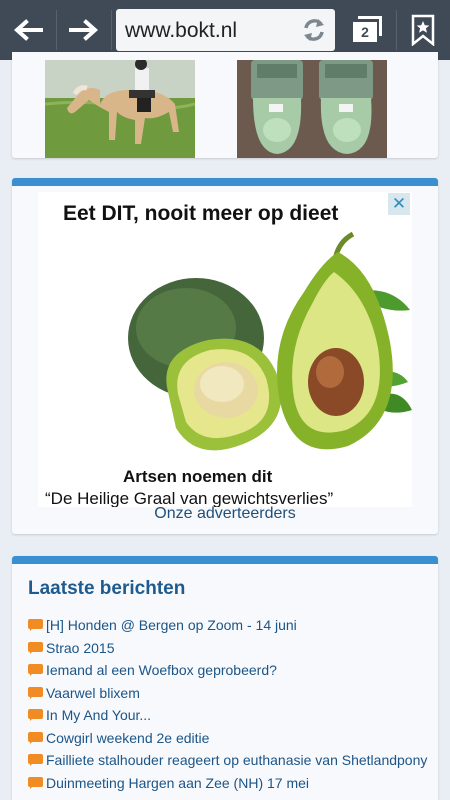 The width and height of the screenshot is (450, 800). I want to click on list-item: Duinmeeting Hargen aan Zee (NH) 17 mei, so click(228, 783).